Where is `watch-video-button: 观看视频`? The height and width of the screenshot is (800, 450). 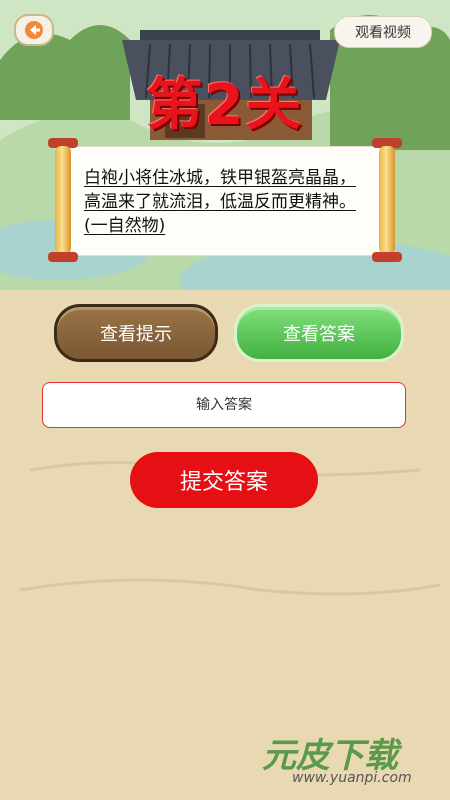
watch-video-button: 观看视频 is located at coordinates (383, 32).